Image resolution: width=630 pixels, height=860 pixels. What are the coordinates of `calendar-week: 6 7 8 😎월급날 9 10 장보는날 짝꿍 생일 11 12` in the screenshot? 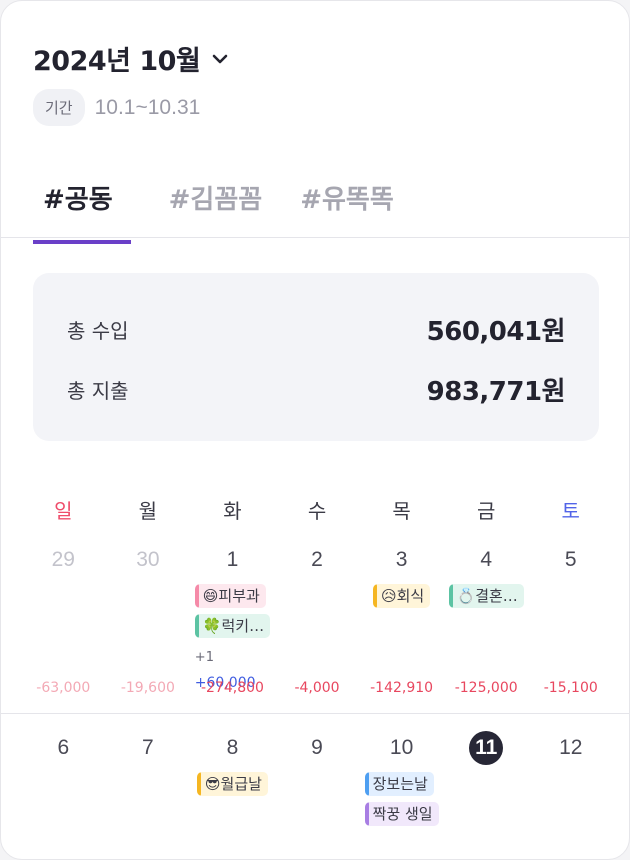 It's located at (317, 778).